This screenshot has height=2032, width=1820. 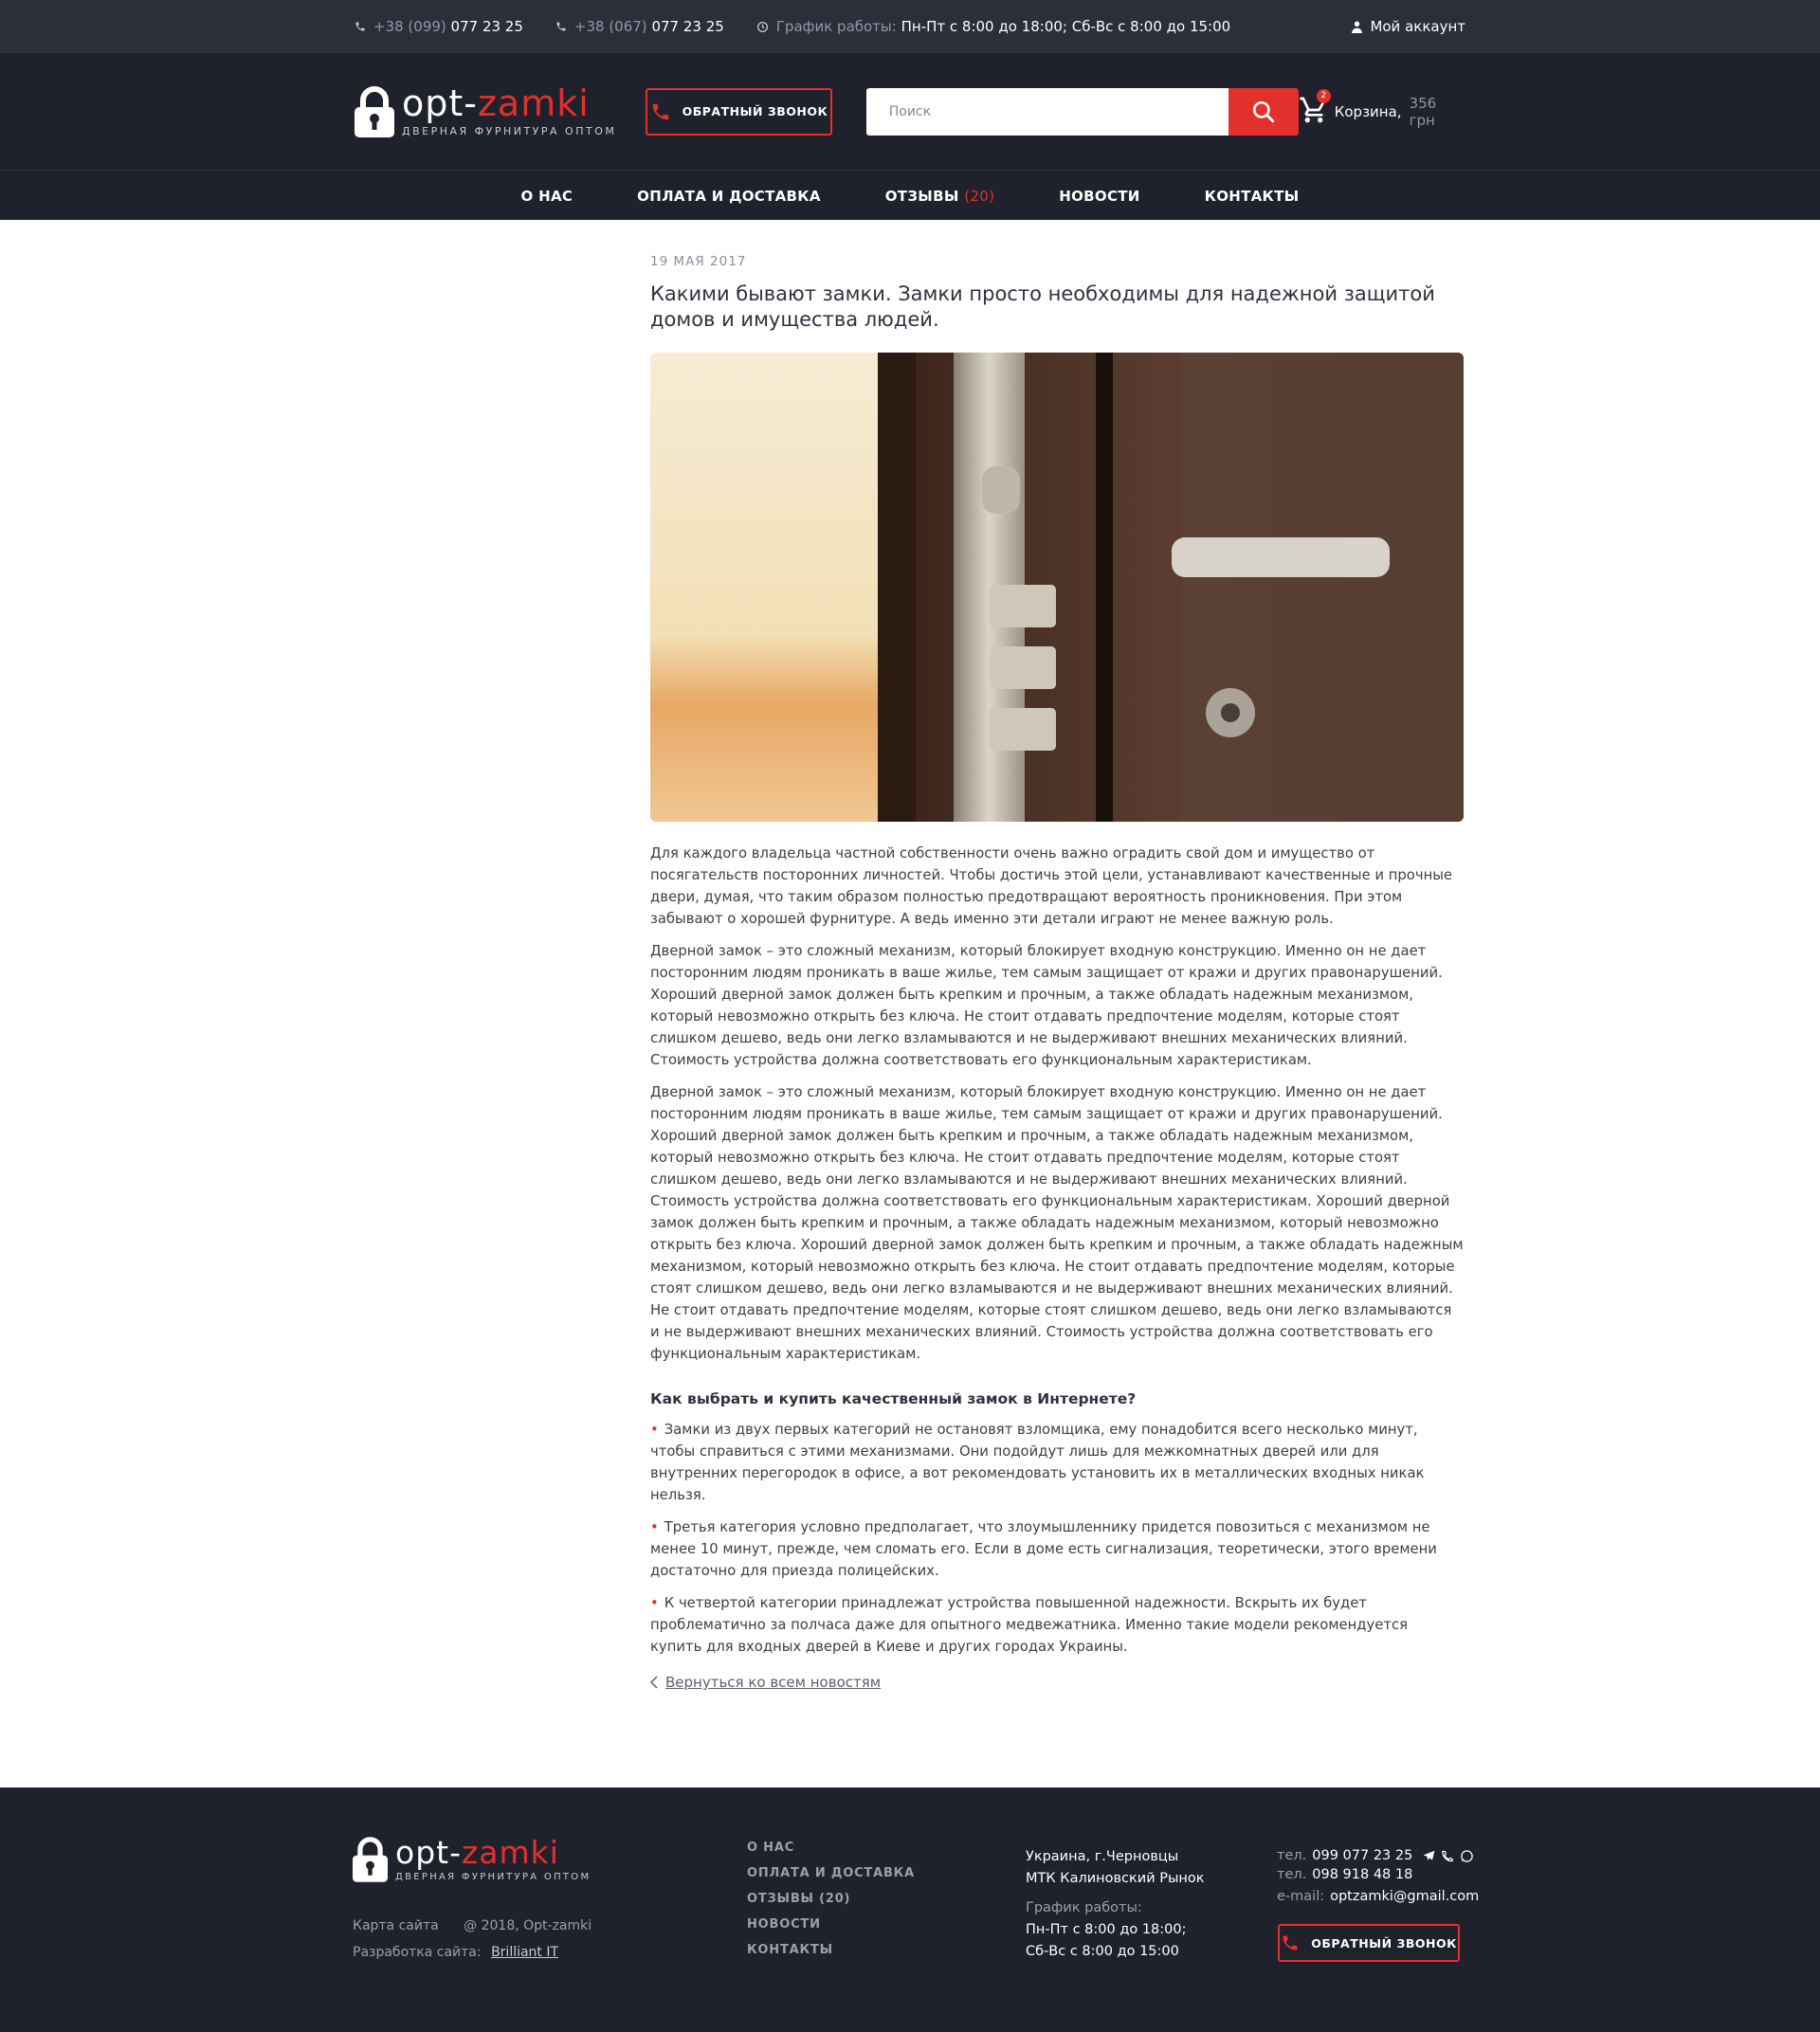 I want to click on footer-logo: opt-zamki ДВЕРНАЯ ФУРНИТУРА ОПТОМ, so click(x=472, y=1859).